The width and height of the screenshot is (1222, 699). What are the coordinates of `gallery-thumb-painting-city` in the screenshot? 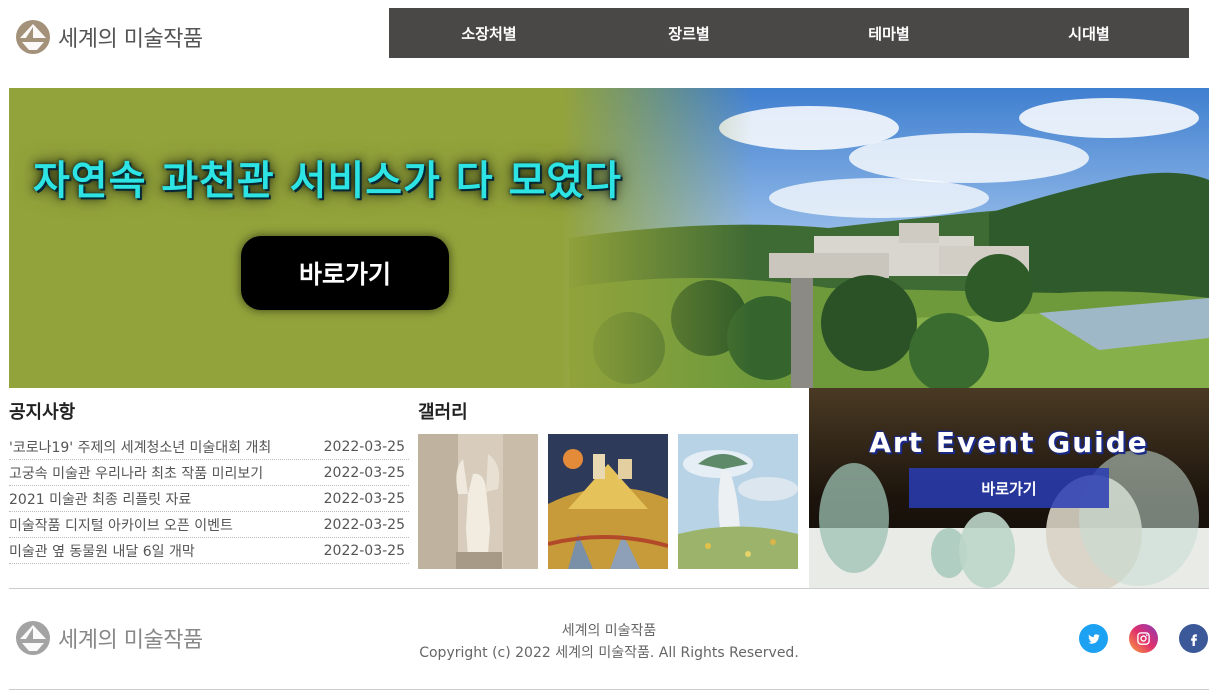 It's located at (608, 501).